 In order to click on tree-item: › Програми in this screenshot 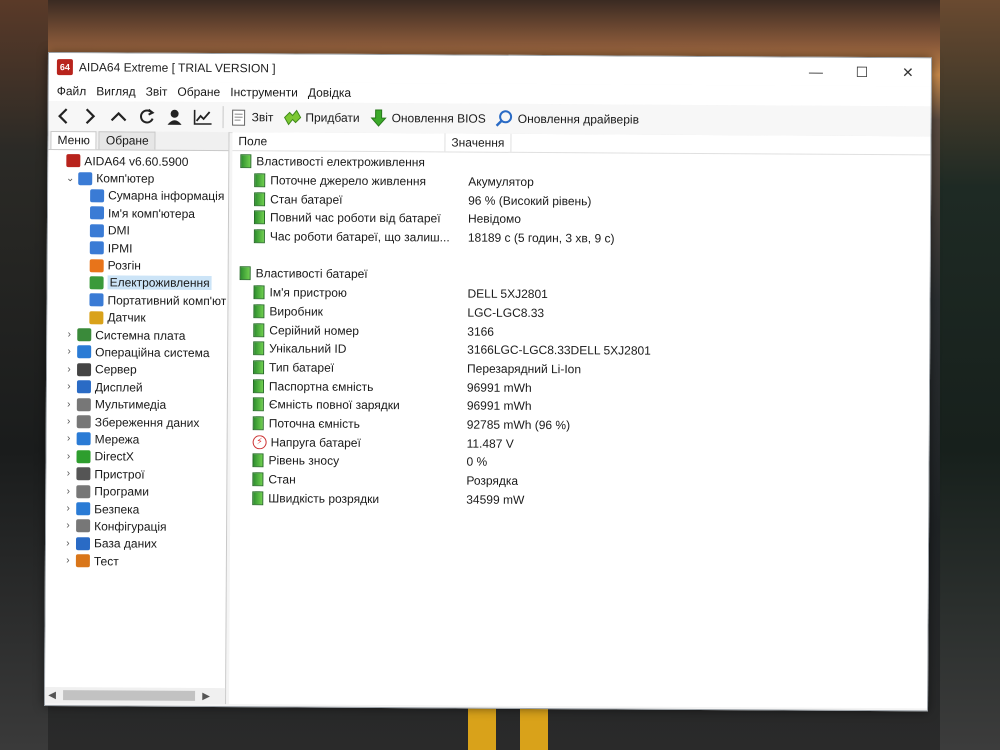, I will do `click(136, 491)`.